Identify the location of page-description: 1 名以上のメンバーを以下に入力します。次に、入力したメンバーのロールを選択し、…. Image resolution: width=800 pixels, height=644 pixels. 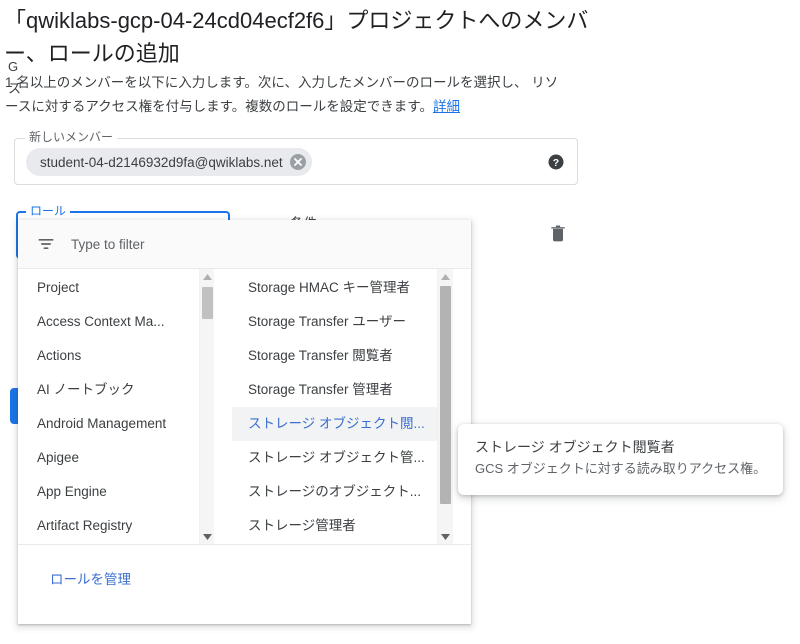
(285, 95).